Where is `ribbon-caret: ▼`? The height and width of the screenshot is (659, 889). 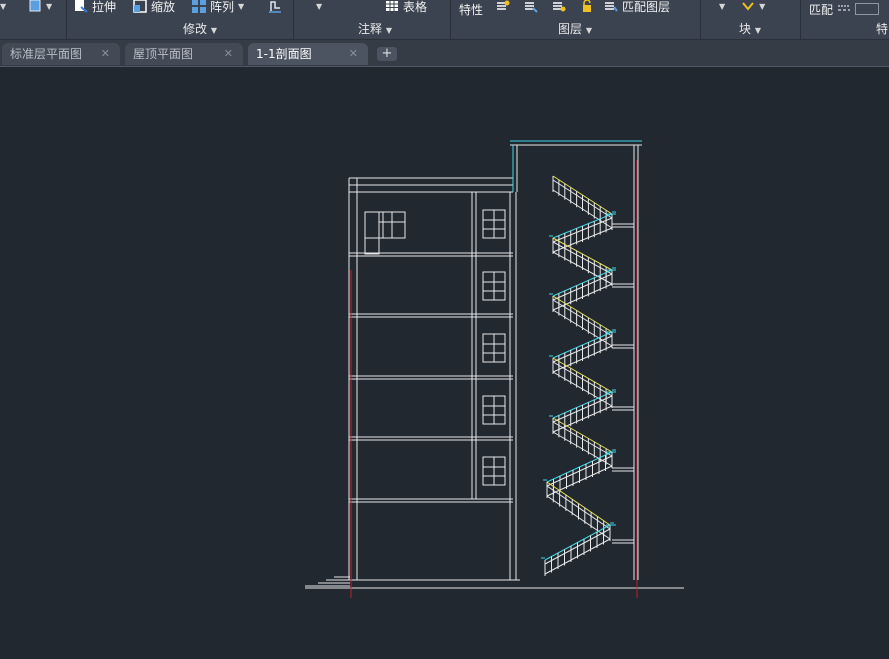 ribbon-caret: ▼ is located at coordinates (3, 7).